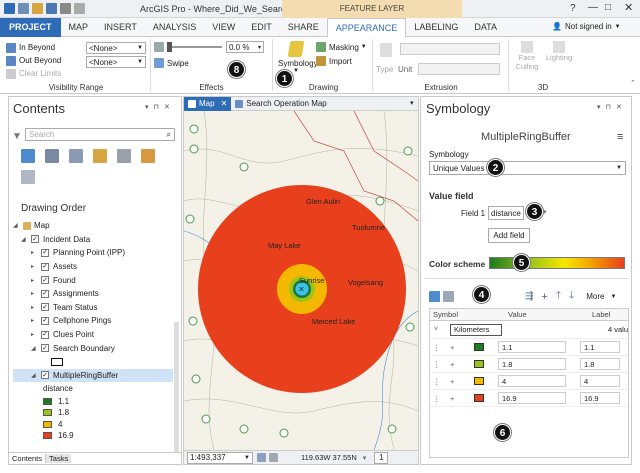  I want to click on field1-select: distance, so click(506, 213).